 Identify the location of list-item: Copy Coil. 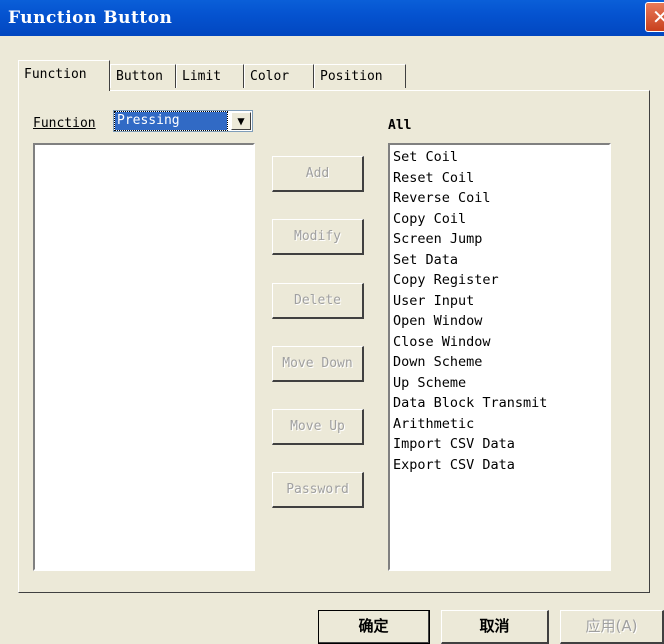
(501, 219).